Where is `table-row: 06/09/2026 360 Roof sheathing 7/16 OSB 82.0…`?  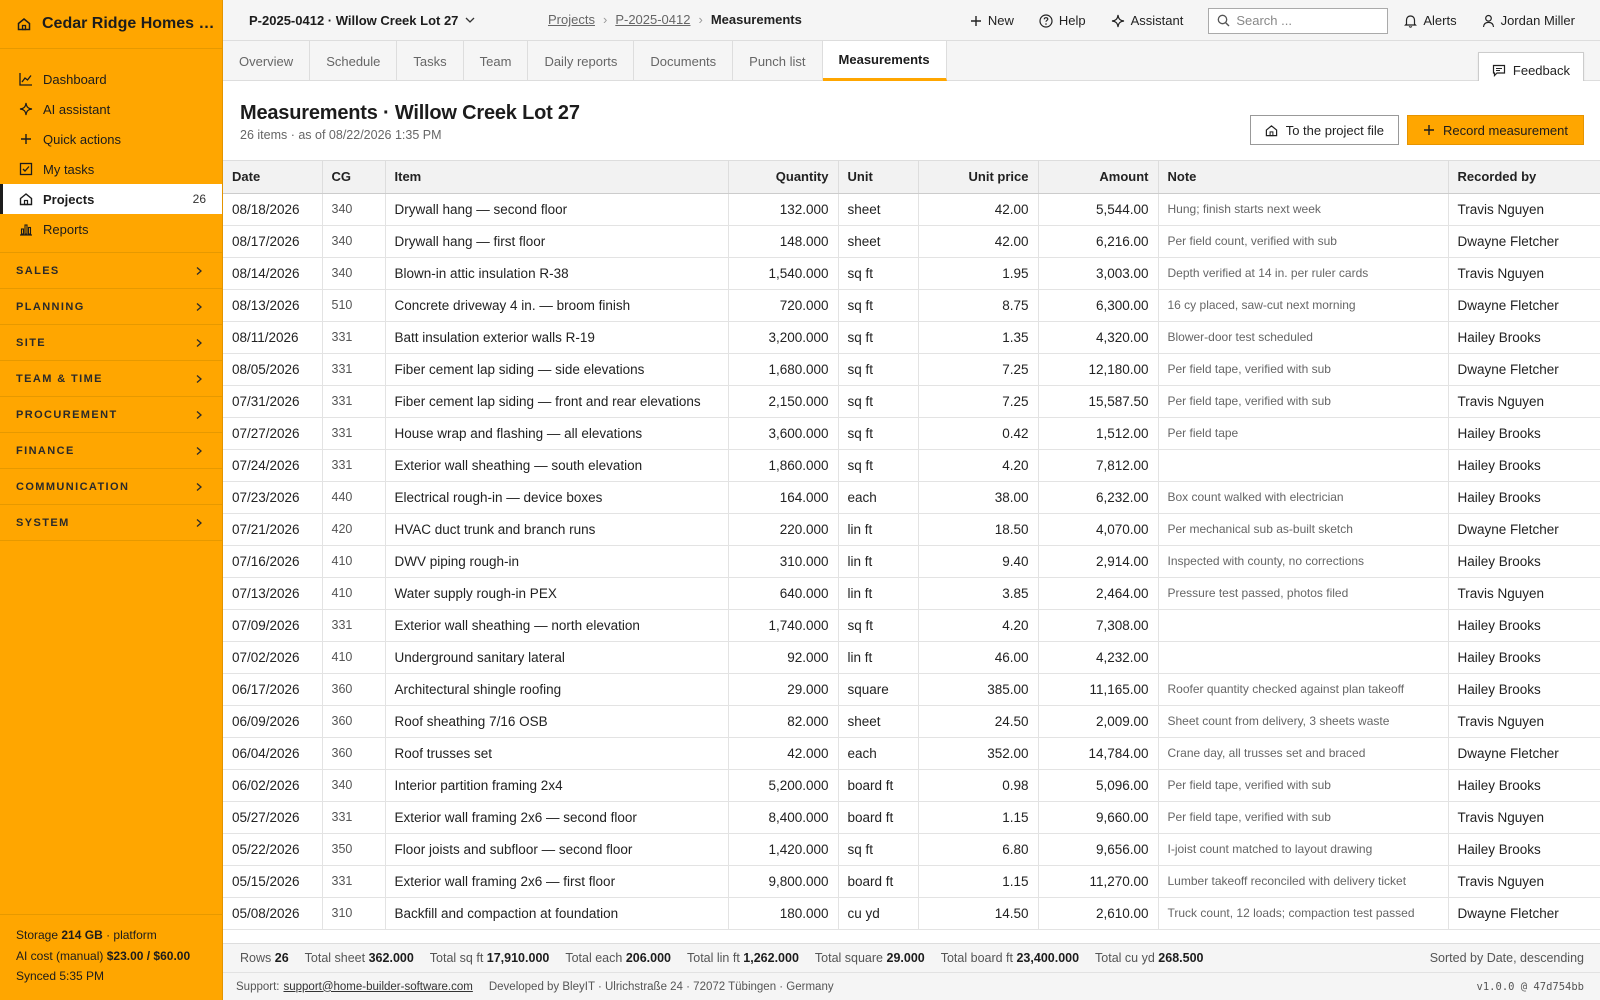
table-row: 06/09/2026 360 Roof sheathing 7/16 OSB 82.0… is located at coordinates (911, 721).